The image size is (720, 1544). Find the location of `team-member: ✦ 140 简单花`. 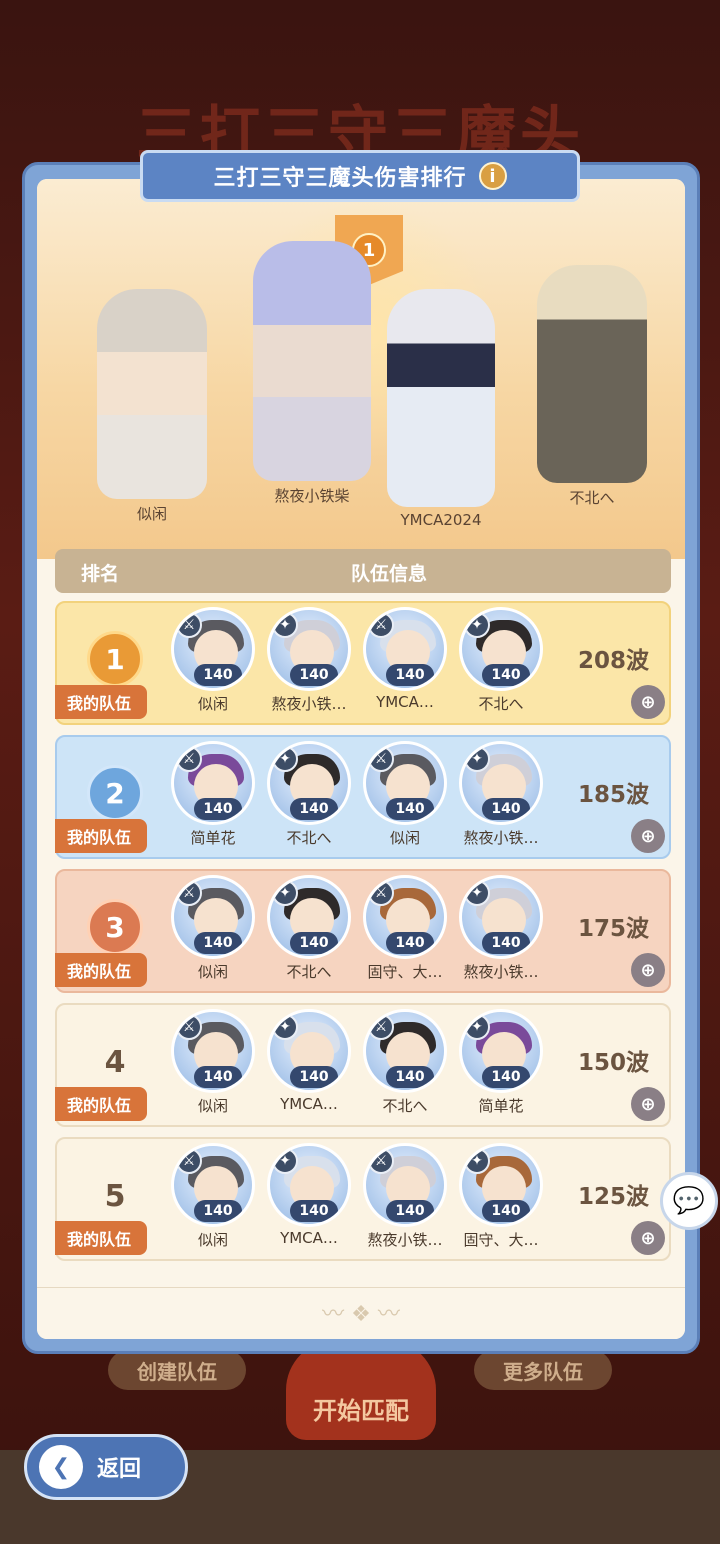

team-member: ✦ 140 简单花 is located at coordinates (501, 1068).